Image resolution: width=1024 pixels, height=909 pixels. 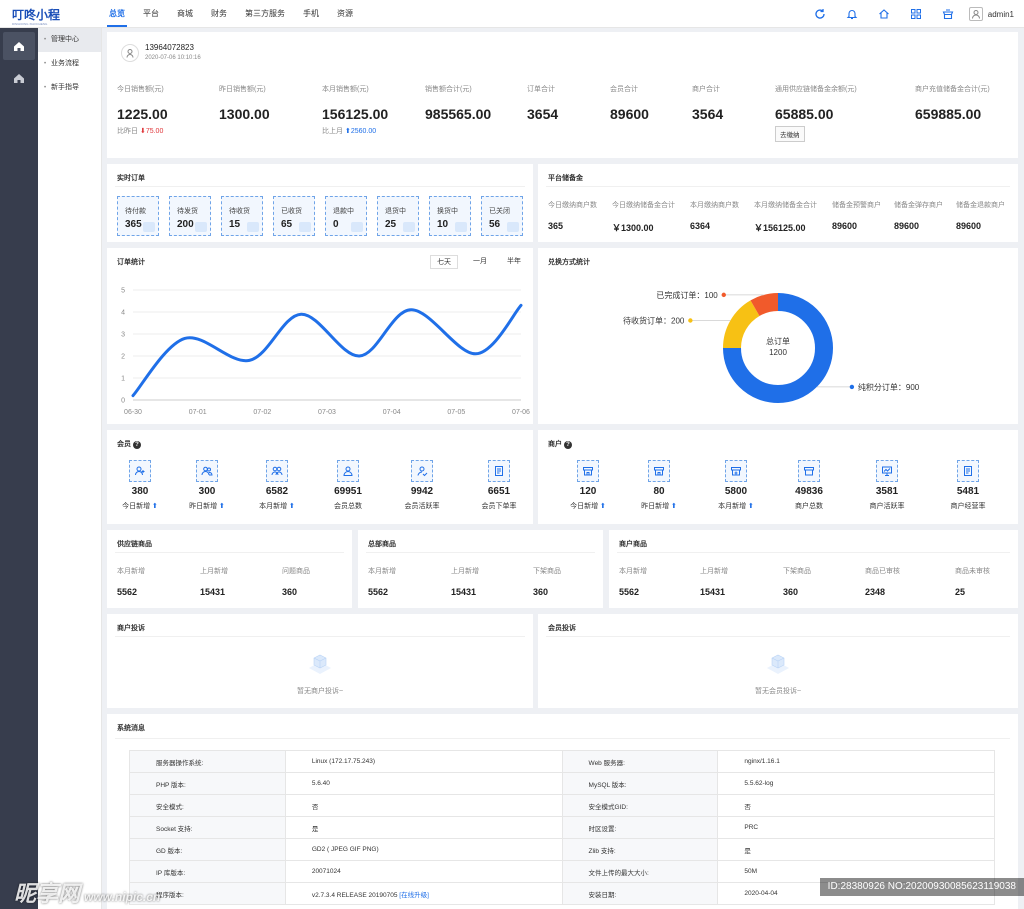 I want to click on donut-center-label: 总订单, so click(x=778, y=341).